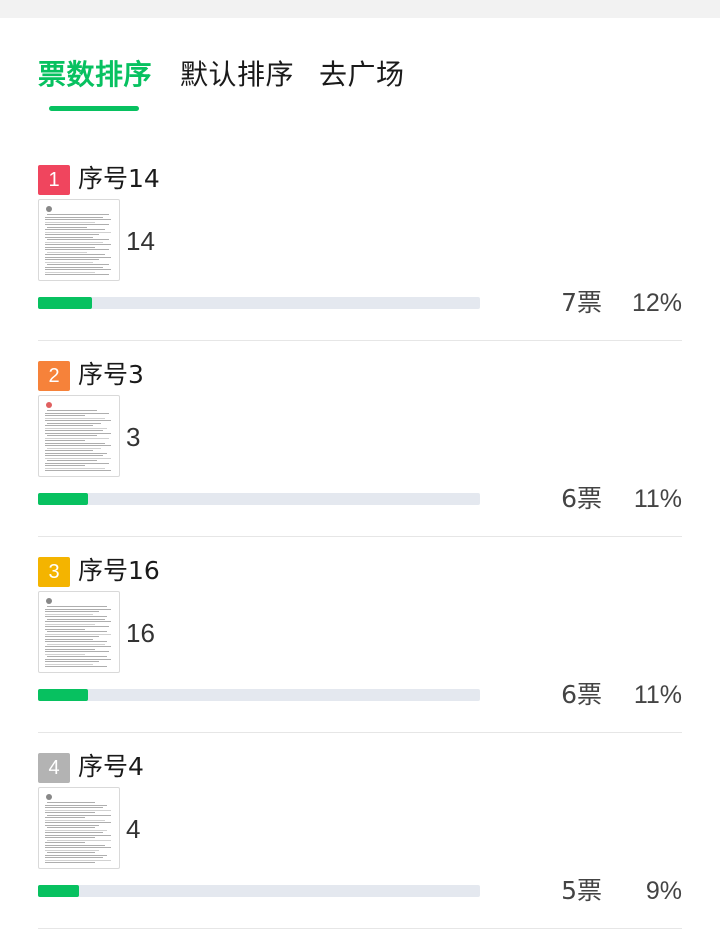  Describe the element at coordinates (140, 633) in the screenshot. I see `option-caption: 16` at that location.